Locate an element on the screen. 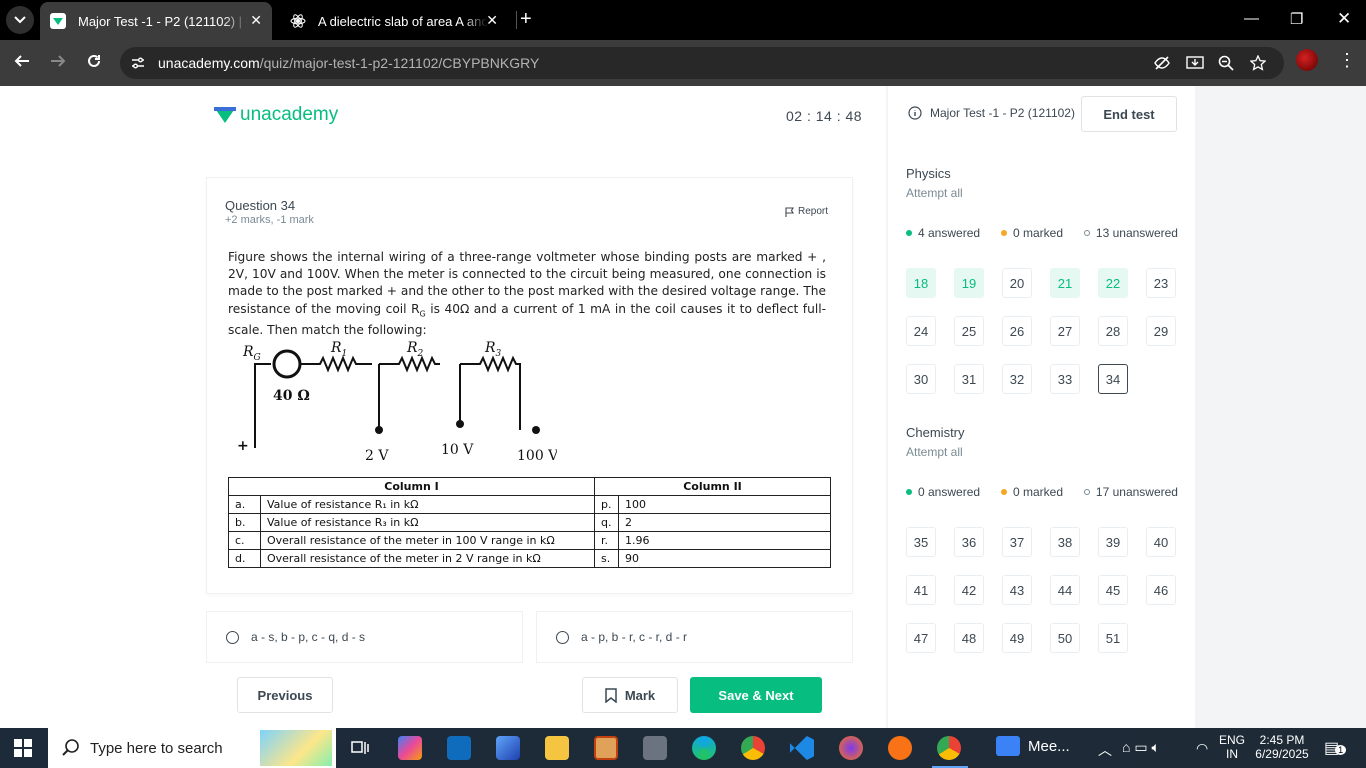  question-palette-button: 43 is located at coordinates (1017, 590).